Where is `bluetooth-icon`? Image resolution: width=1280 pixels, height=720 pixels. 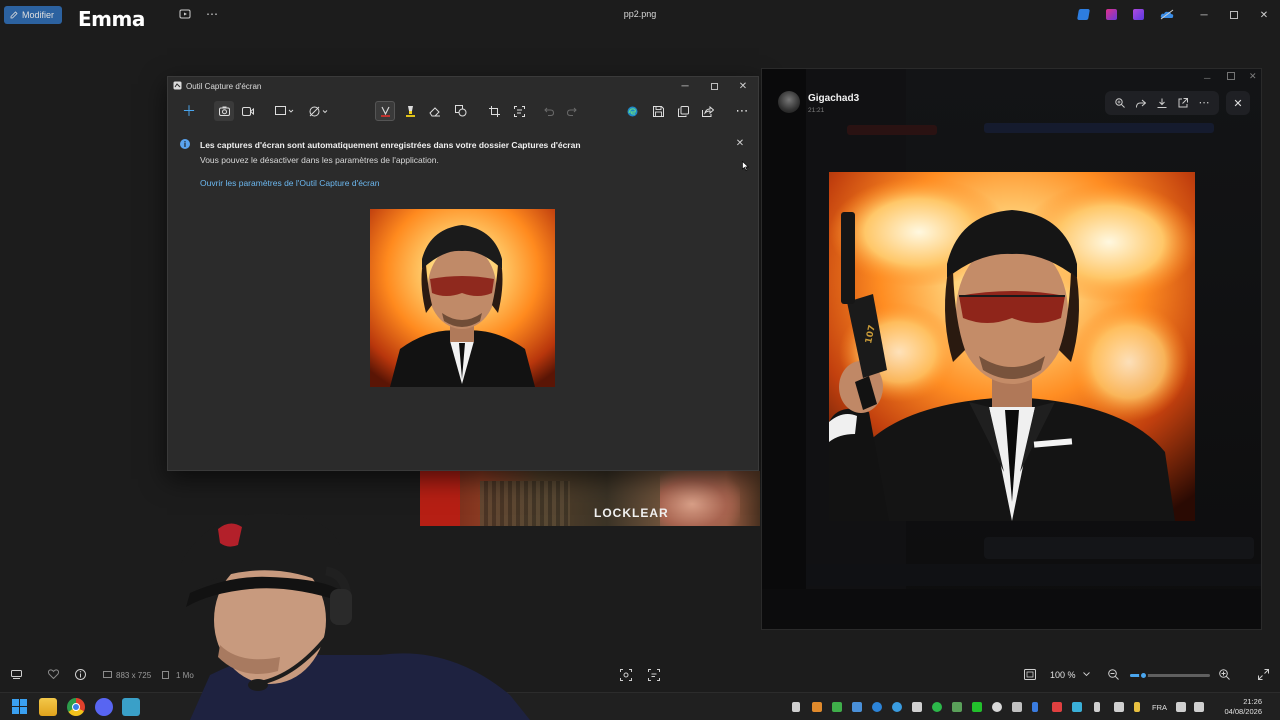
bluetooth-icon is located at coordinates (1035, 707).